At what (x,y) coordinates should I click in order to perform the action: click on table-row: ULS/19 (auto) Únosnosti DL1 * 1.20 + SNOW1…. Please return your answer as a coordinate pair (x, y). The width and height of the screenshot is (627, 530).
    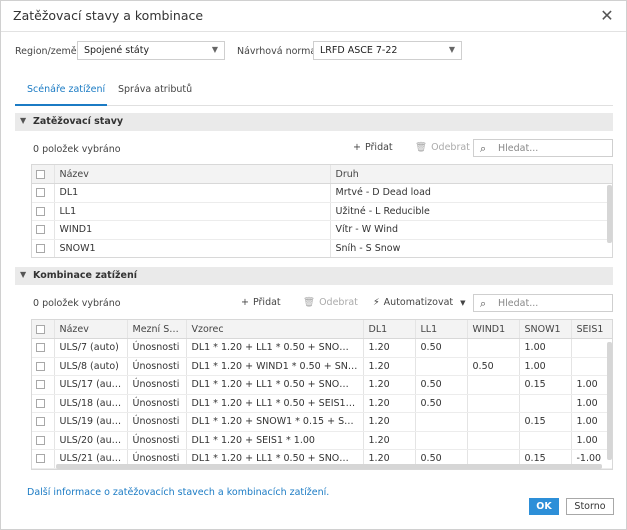
    Looking at the image, I should click on (322, 422).